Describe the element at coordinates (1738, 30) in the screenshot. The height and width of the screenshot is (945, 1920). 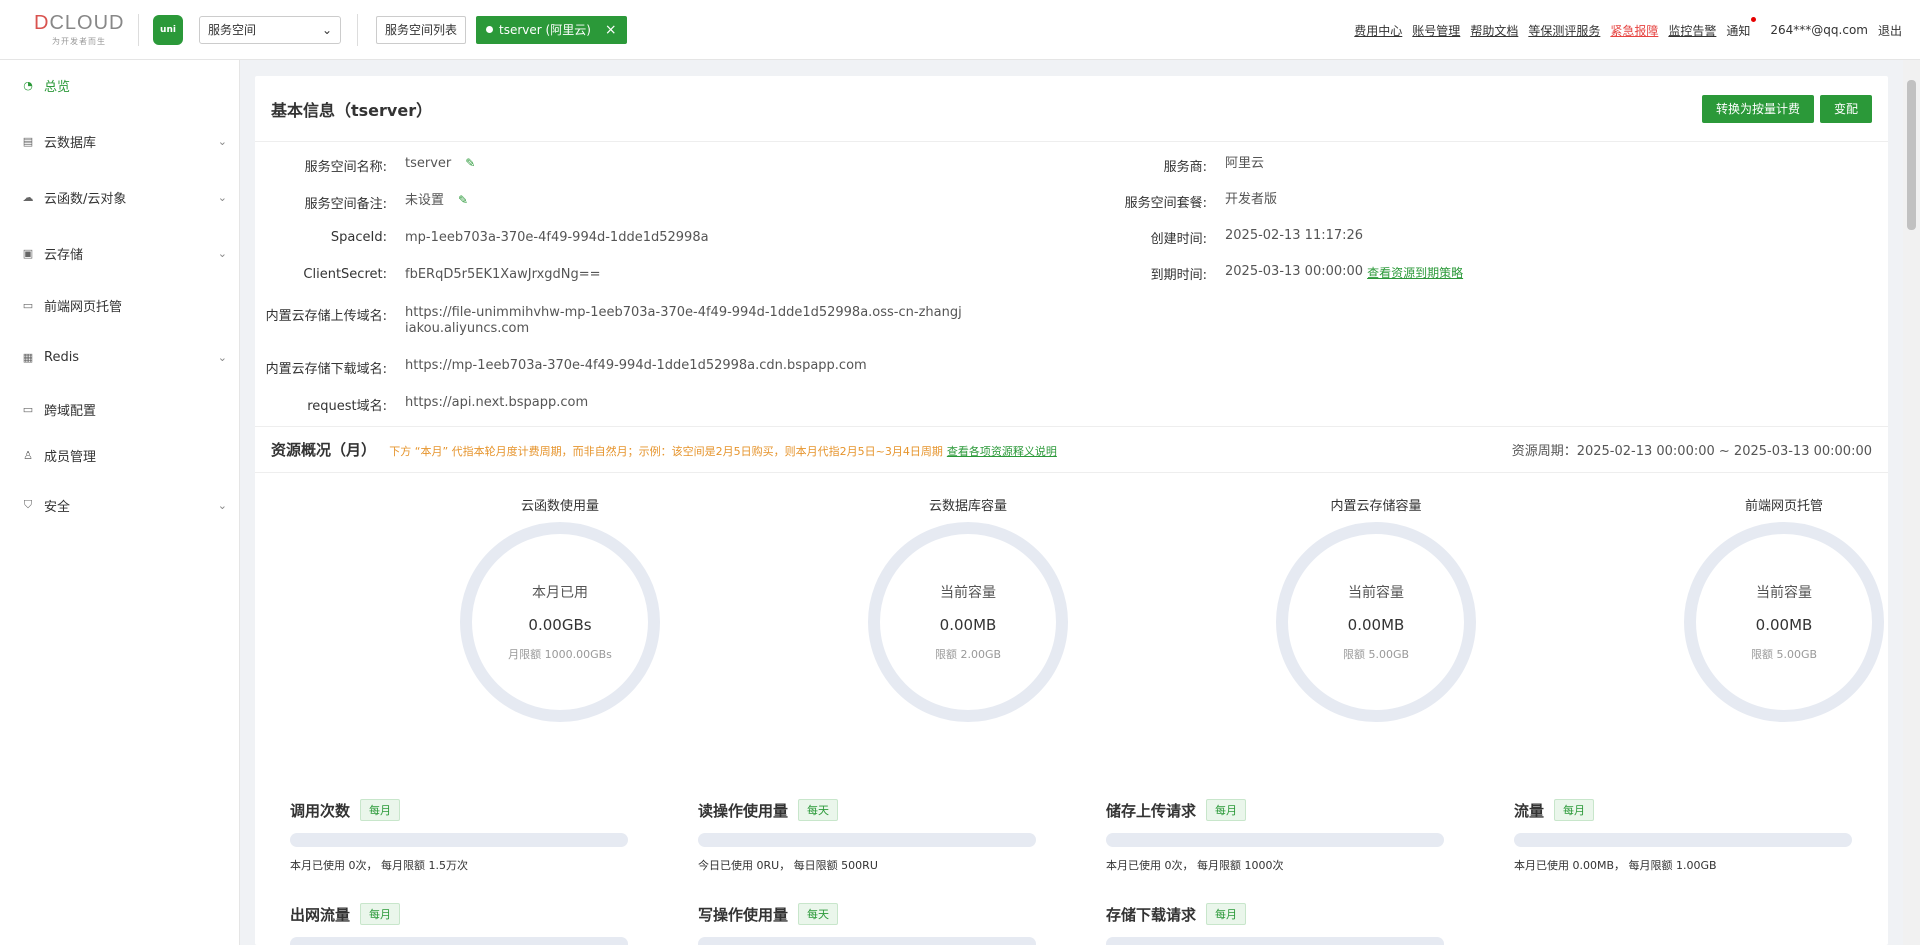
I see `notify-label: 通知` at that location.